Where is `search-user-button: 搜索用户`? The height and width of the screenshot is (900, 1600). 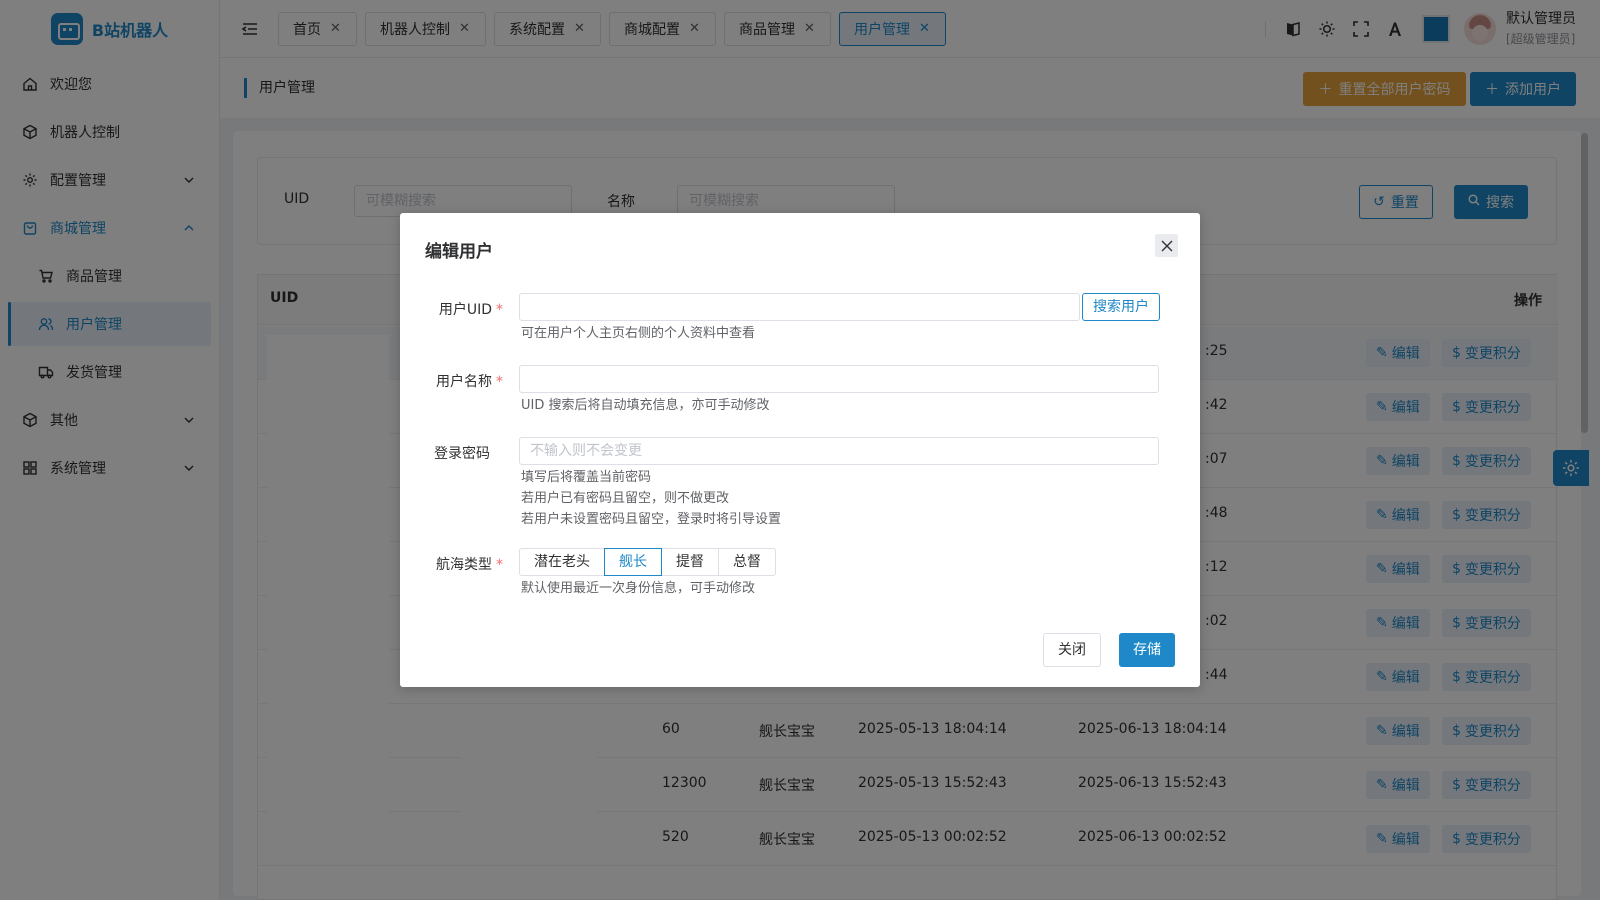 search-user-button: 搜索用户 is located at coordinates (1121, 307).